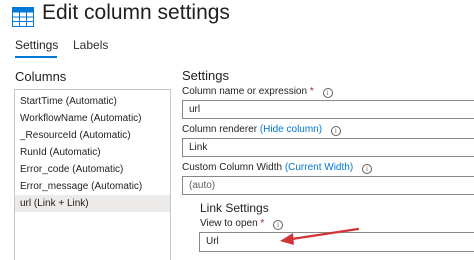 The image size is (474, 260). What do you see at coordinates (136, 12) in the screenshot?
I see `page-title: Edit column settings` at bounding box center [136, 12].